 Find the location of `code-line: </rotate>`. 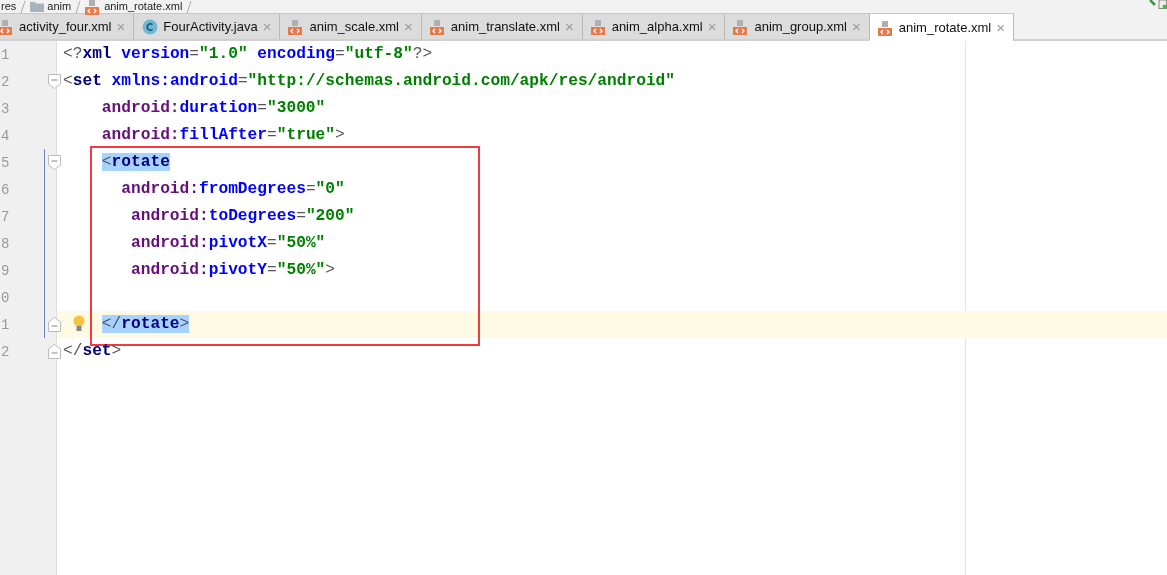

code-line: </rotate> is located at coordinates (145, 324).